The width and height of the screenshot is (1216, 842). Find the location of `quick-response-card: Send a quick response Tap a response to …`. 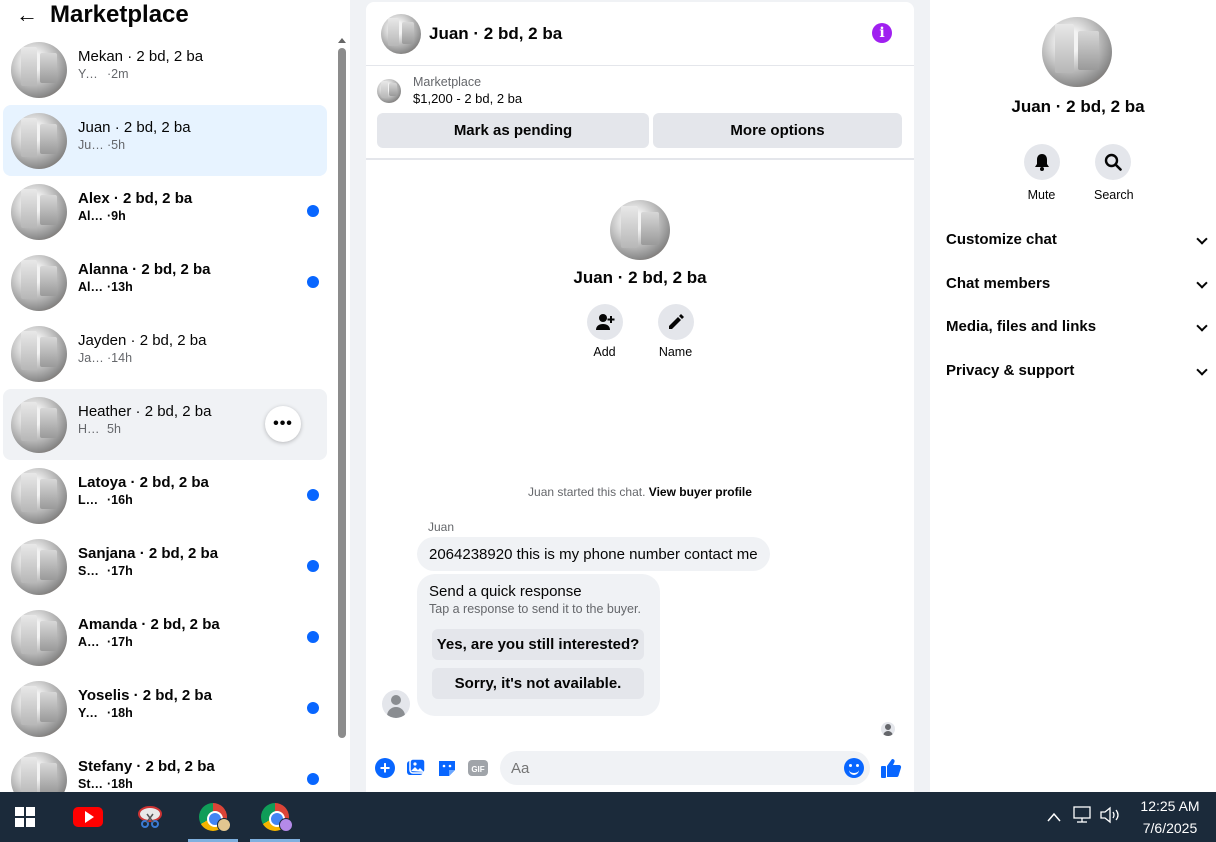

quick-response-card: Send a quick response Tap a response to … is located at coordinates (538, 645).